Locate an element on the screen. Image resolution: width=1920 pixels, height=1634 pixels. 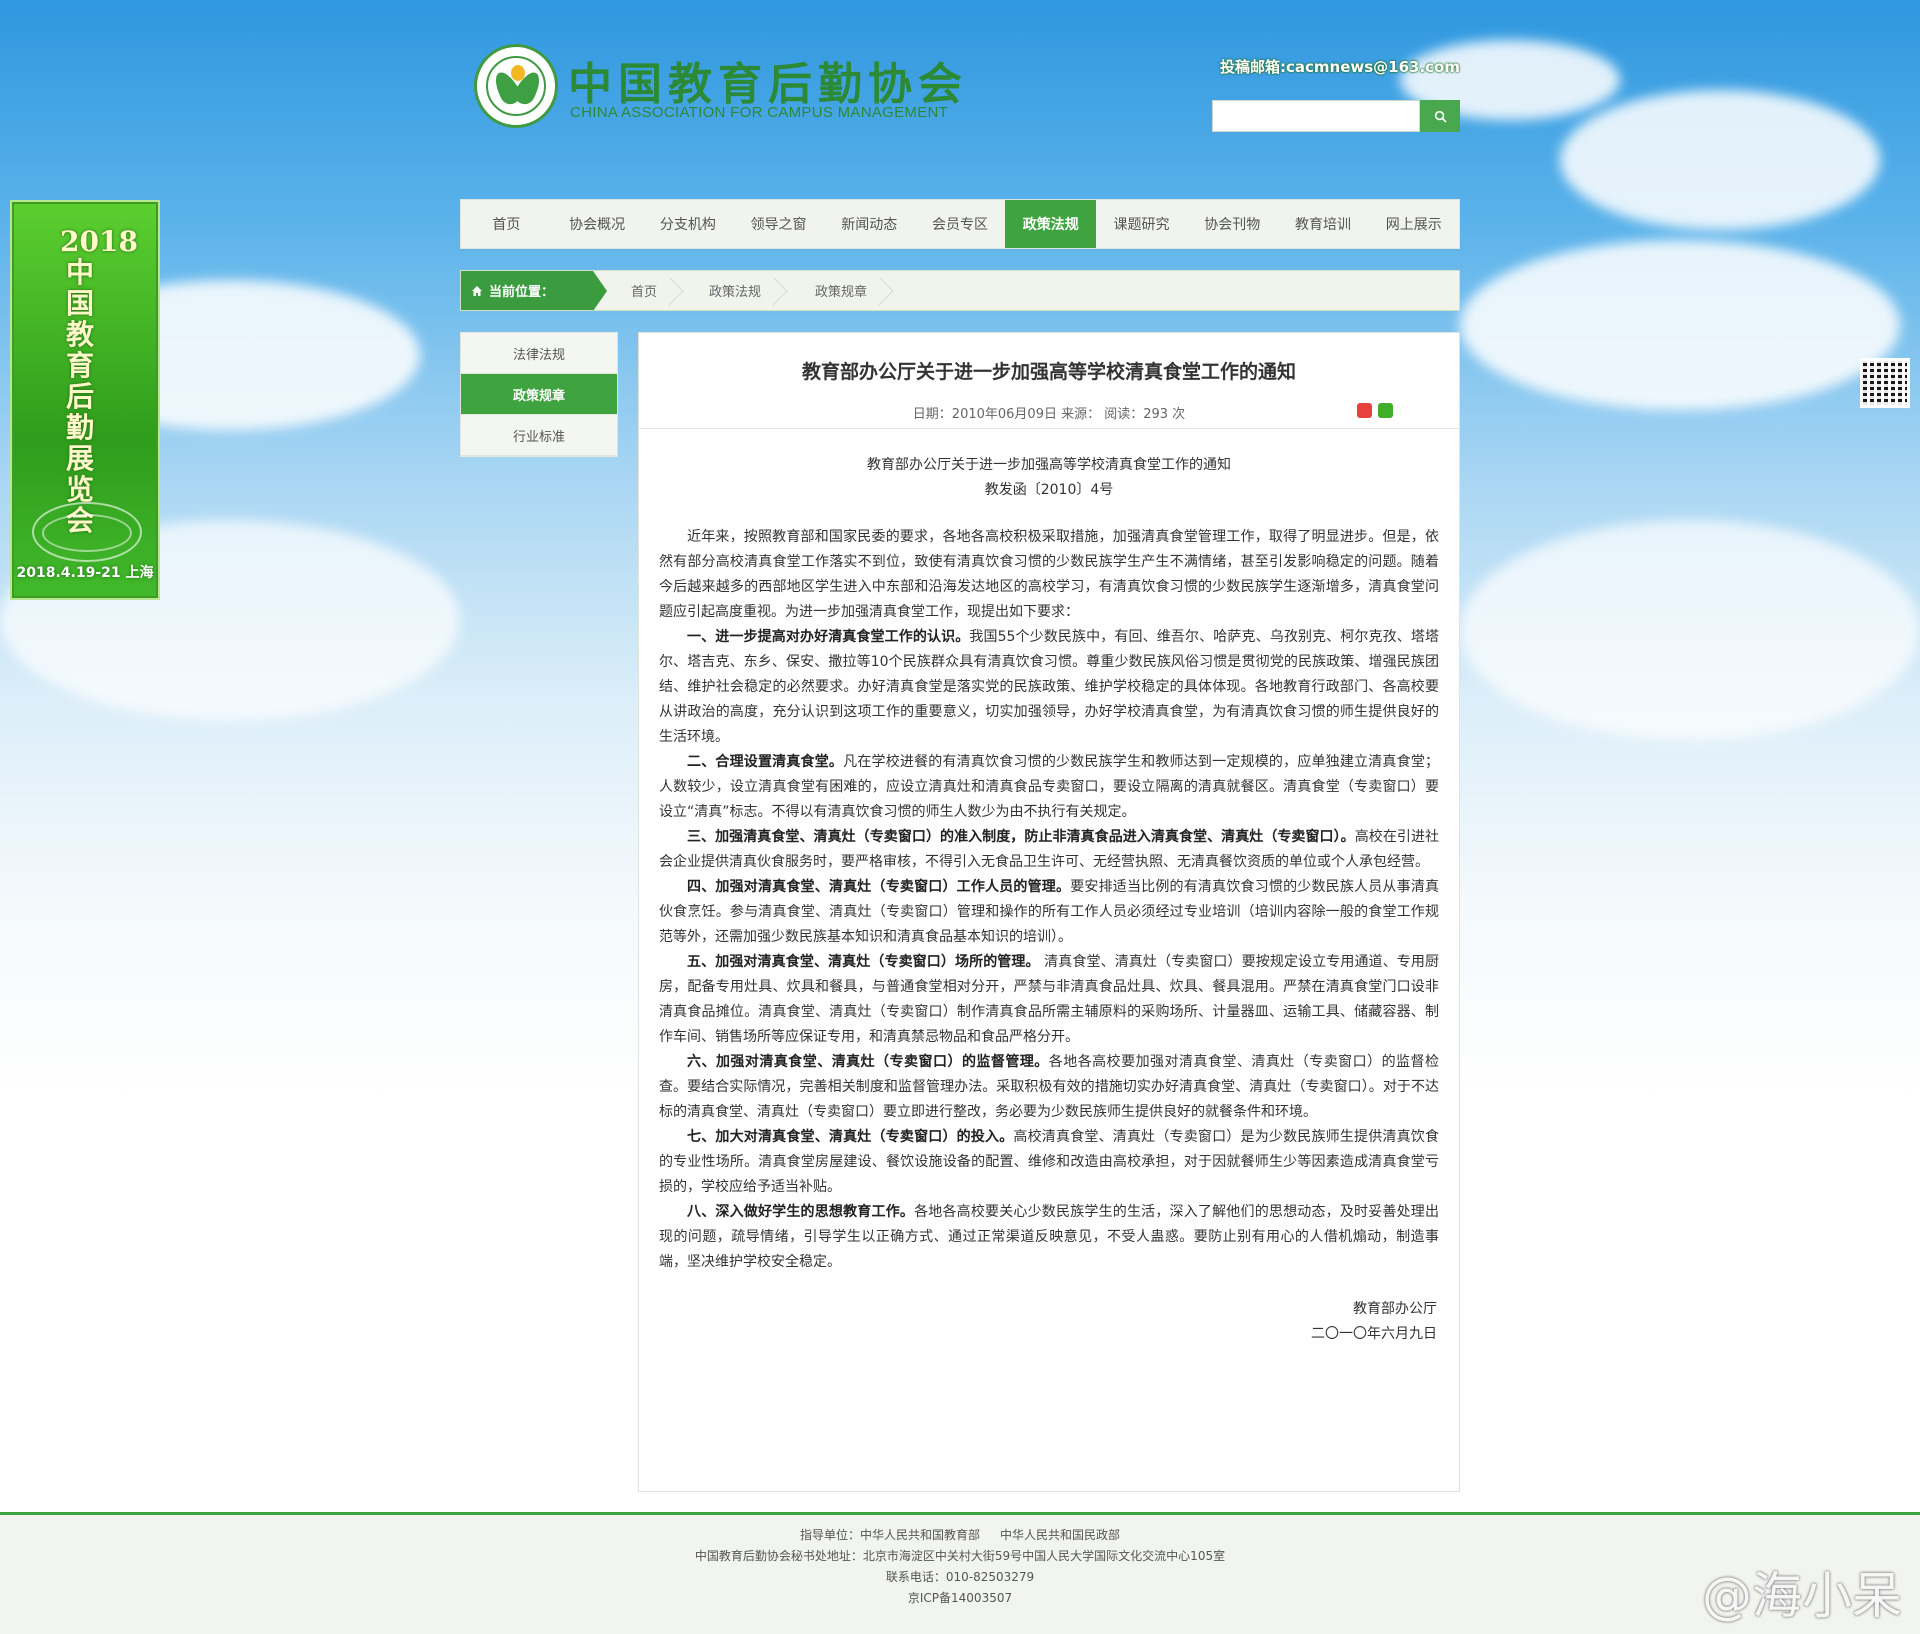
document-number: 教发函〔2010〕4号 is located at coordinates (1049, 490).